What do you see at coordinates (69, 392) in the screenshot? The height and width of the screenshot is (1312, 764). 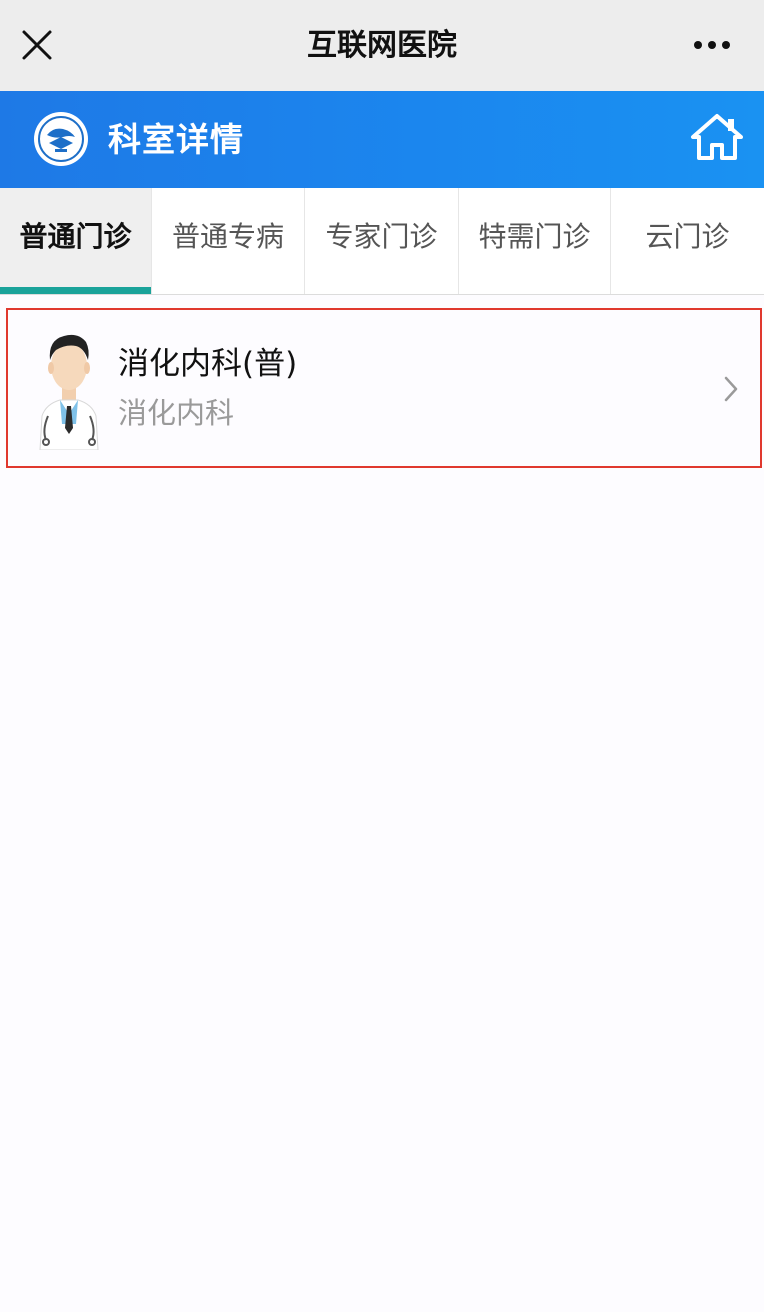 I see `doctor-avatar-icon` at bounding box center [69, 392].